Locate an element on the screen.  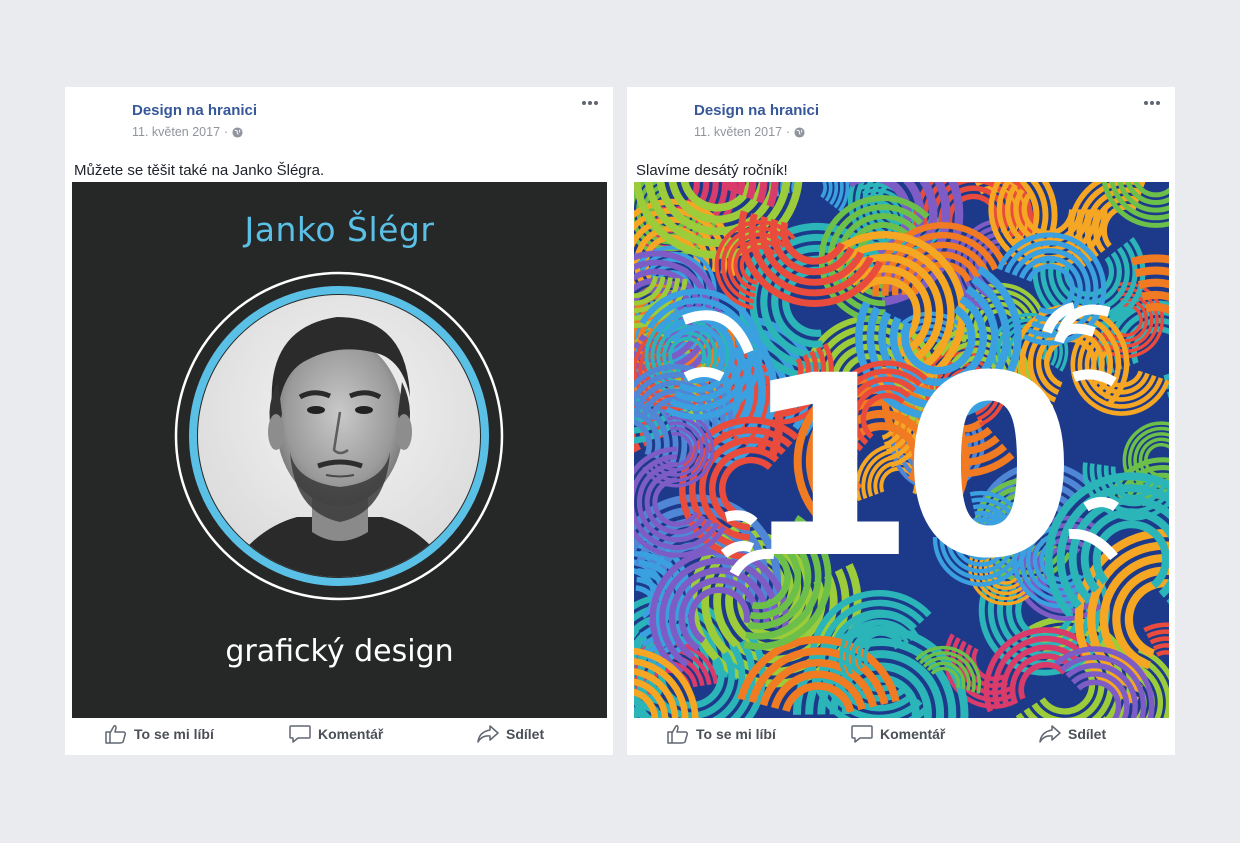
post-text: Můžete se těšit také na Janko Šlégra. is located at coordinates (199, 170).